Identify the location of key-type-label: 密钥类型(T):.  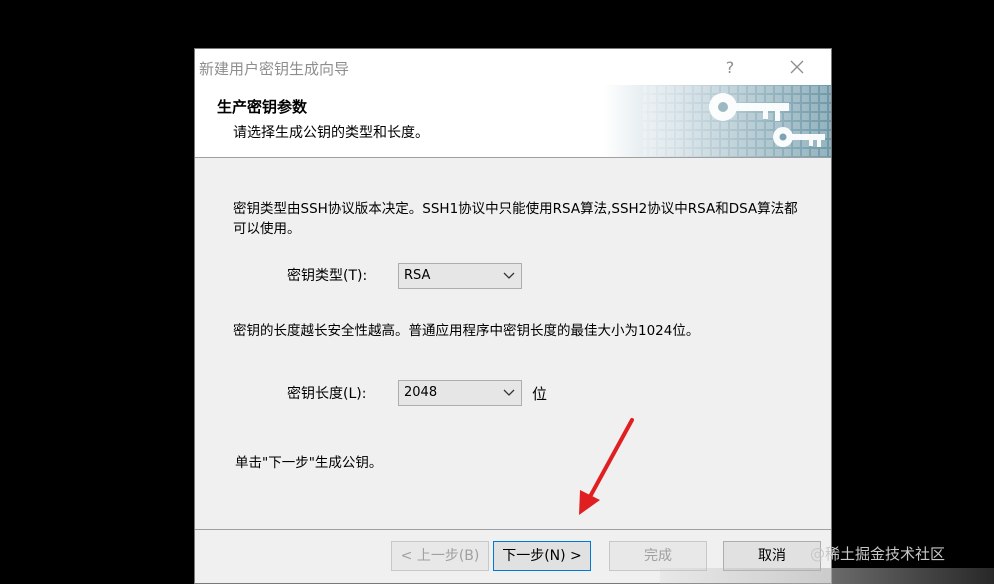
(327, 276).